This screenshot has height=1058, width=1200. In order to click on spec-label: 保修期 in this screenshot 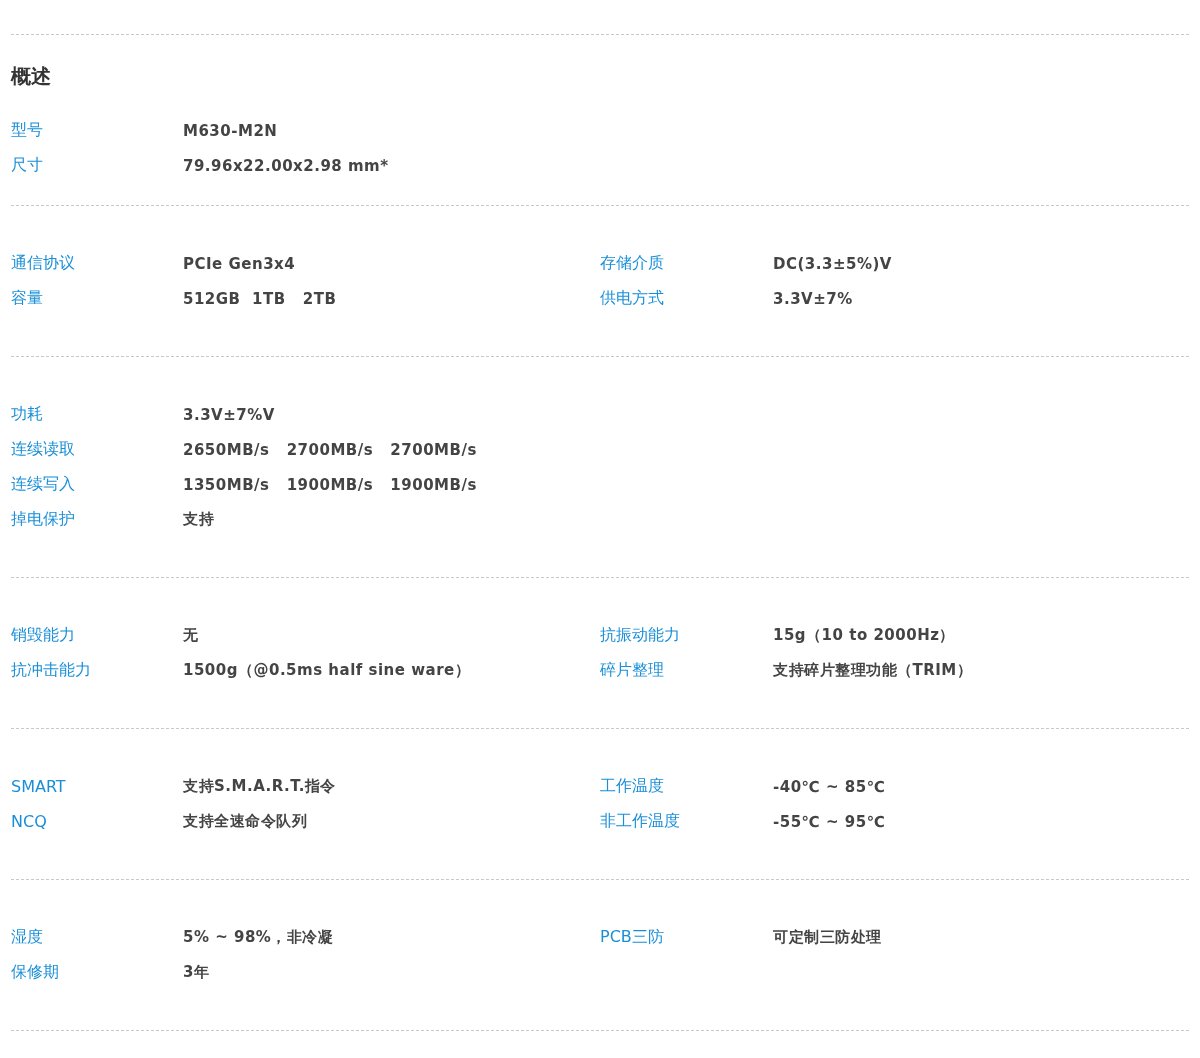, I will do `click(35, 972)`.